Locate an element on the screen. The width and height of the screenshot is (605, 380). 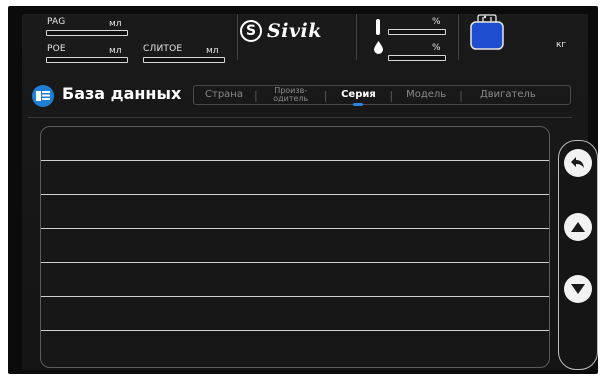
pag-unit: мл is located at coordinates (115, 24).